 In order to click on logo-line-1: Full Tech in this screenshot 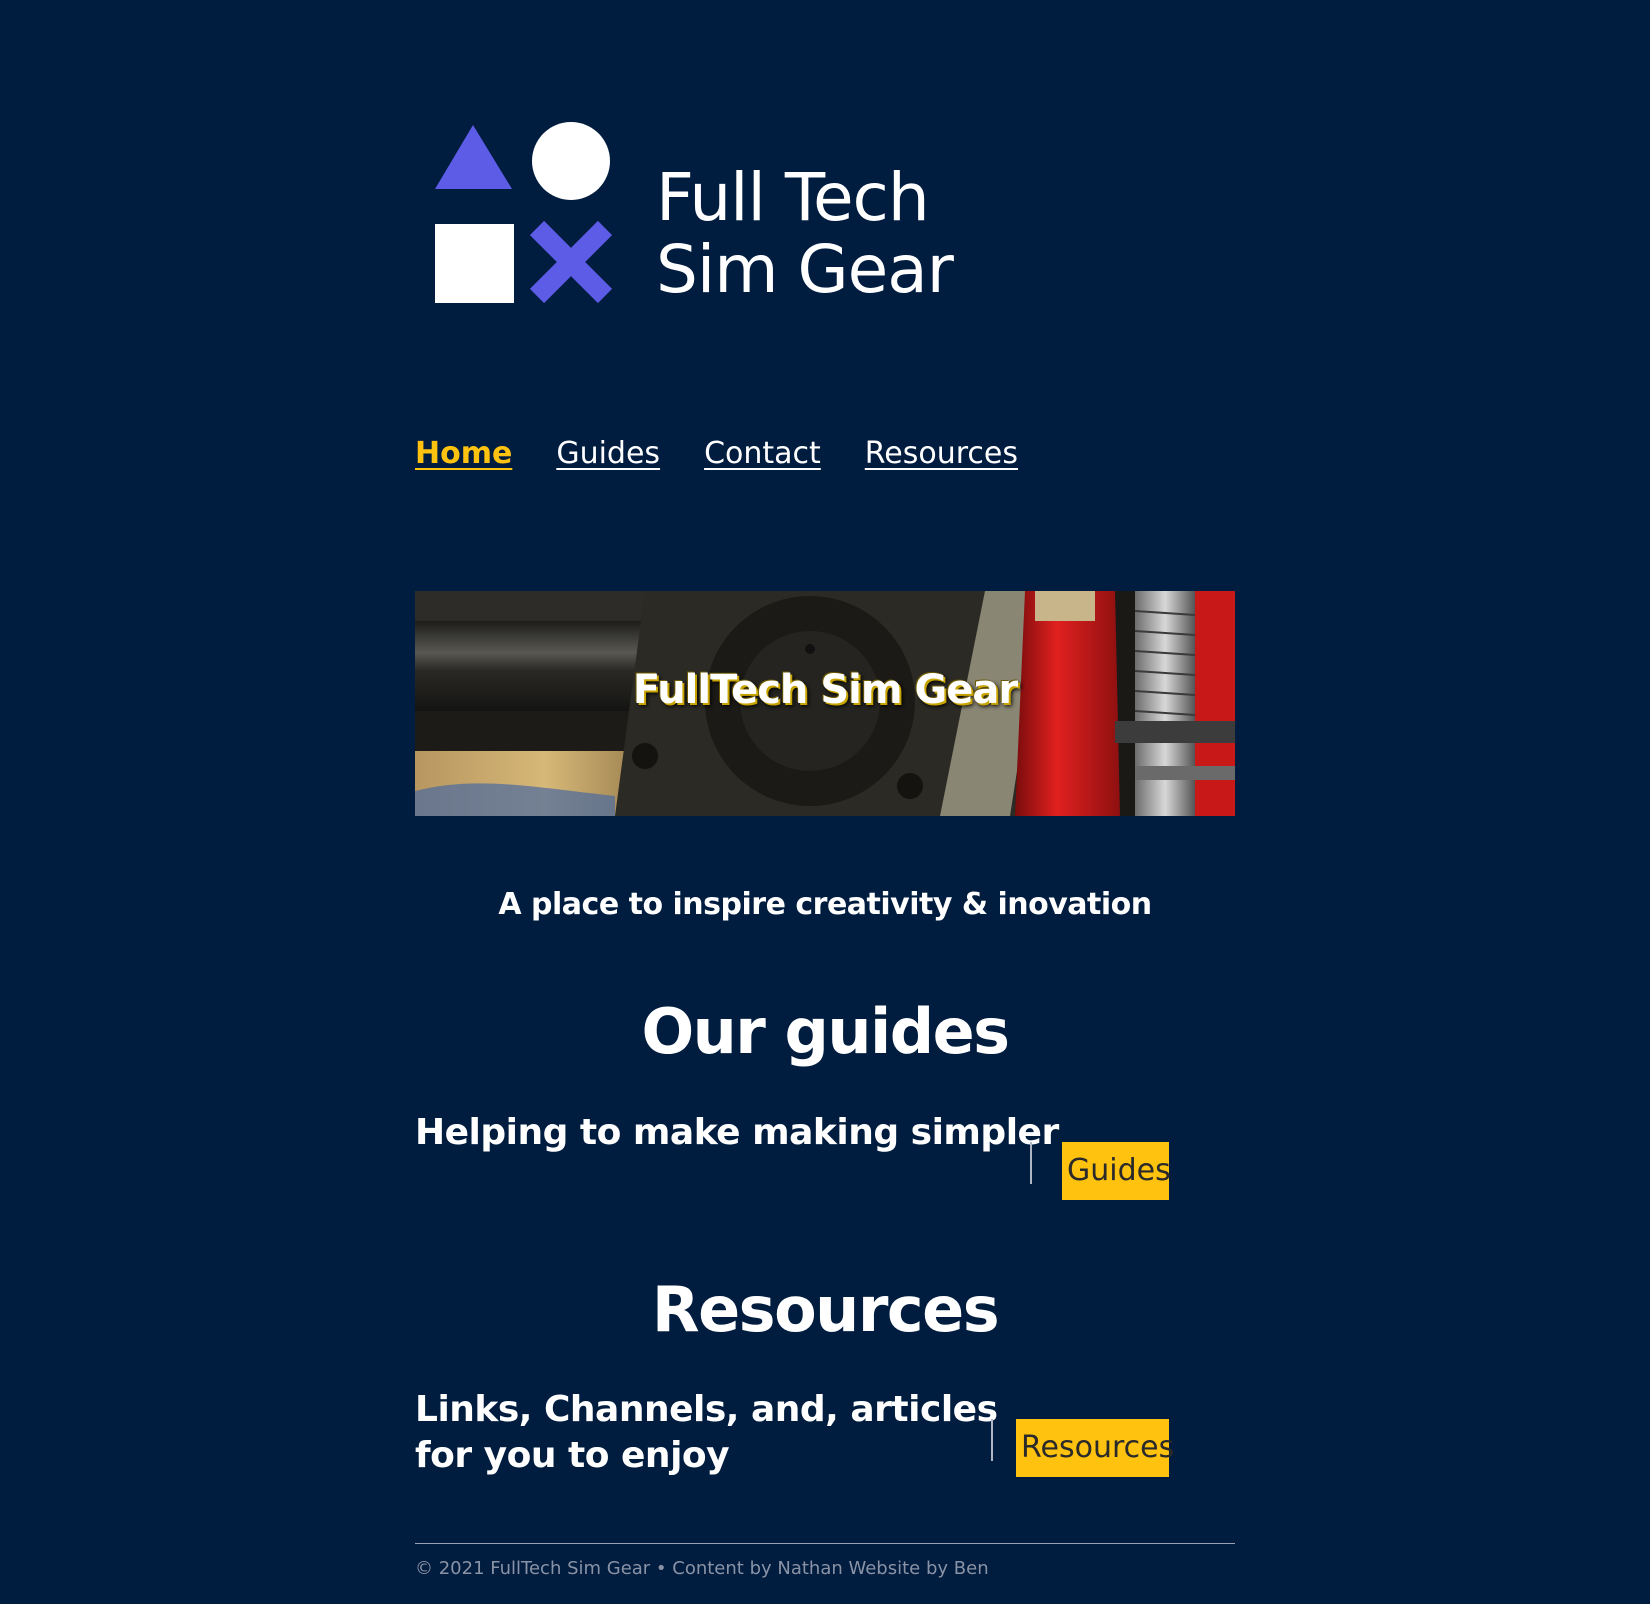, I will do `click(793, 197)`.